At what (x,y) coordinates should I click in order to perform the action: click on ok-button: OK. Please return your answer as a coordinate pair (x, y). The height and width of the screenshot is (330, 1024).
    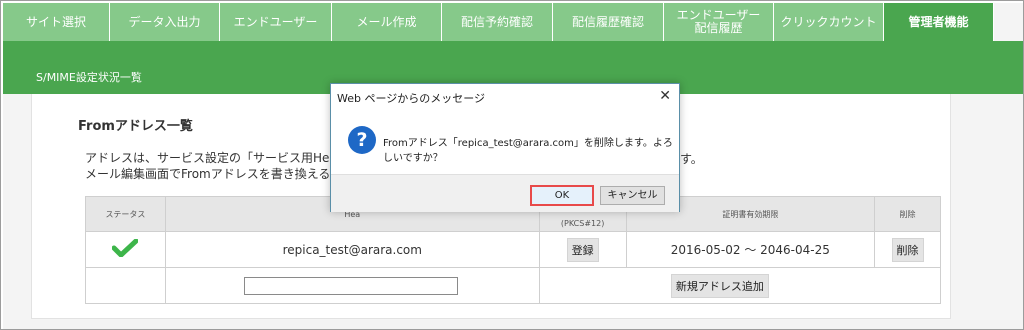
    Looking at the image, I should click on (562, 195).